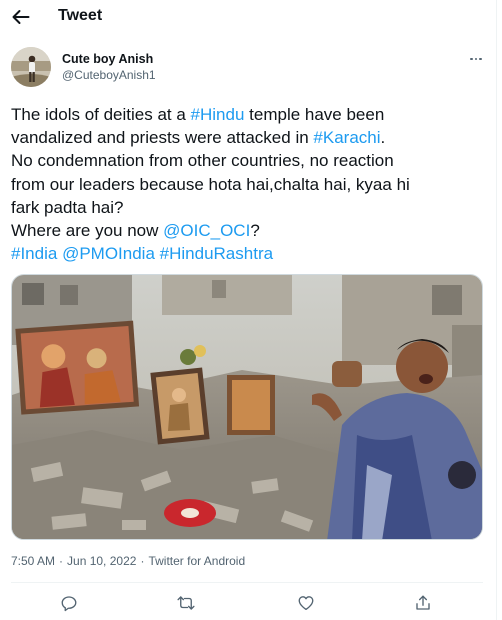 The height and width of the screenshot is (620, 502). Describe the element at coordinates (206, 230) in the screenshot. I see `mention-link: @OIC_OCI` at that location.